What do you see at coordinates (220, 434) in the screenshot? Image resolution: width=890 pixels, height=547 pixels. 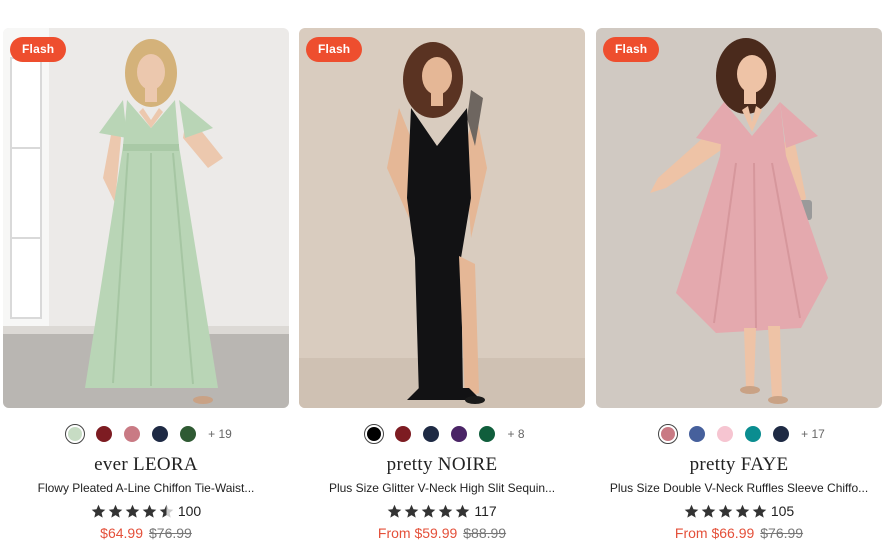 I see `more-colors-link: + 19` at bounding box center [220, 434].